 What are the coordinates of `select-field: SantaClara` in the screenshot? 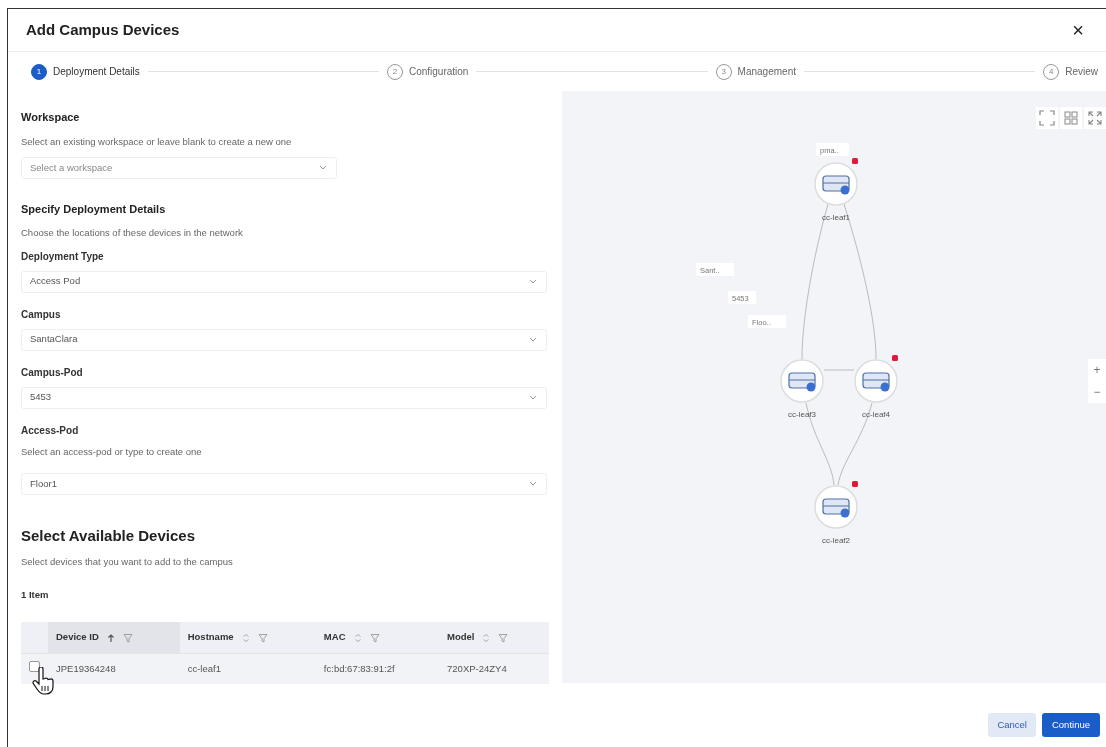 It's located at (284, 339).